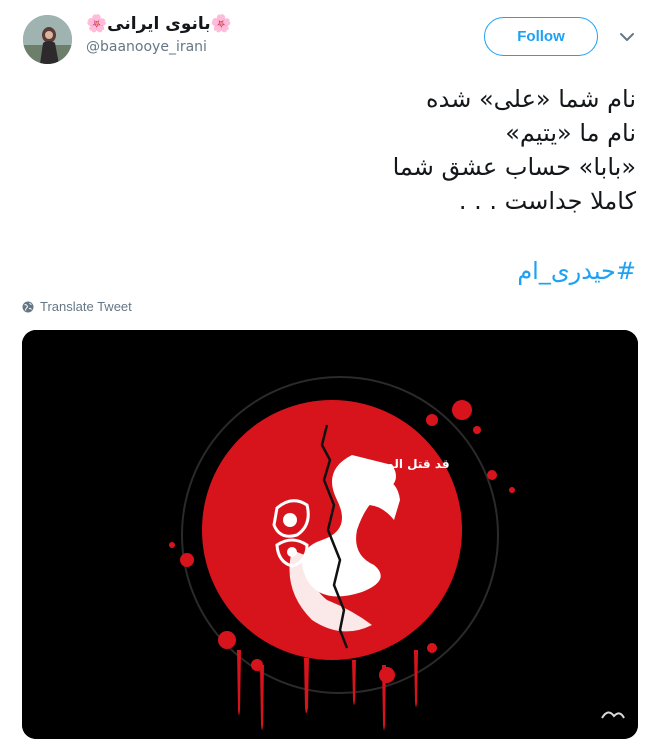 The height and width of the screenshot is (749, 661). Describe the element at coordinates (146, 47) in the screenshot. I see `author-handle: @baanooye_irani` at that location.